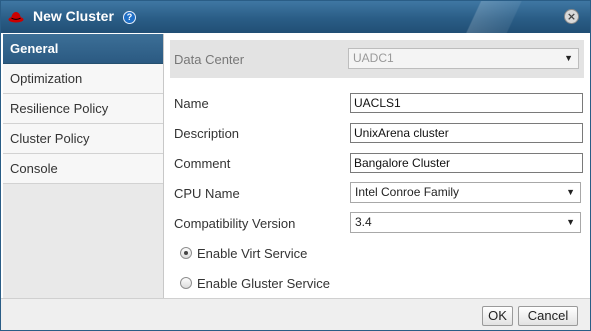 Image resolution: width=591 pixels, height=331 pixels. What do you see at coordinates (465, 192) in the screenshot?
I see `cpu-name-select: Intel Conroe Family ▼` at bounding box center [465, 192].